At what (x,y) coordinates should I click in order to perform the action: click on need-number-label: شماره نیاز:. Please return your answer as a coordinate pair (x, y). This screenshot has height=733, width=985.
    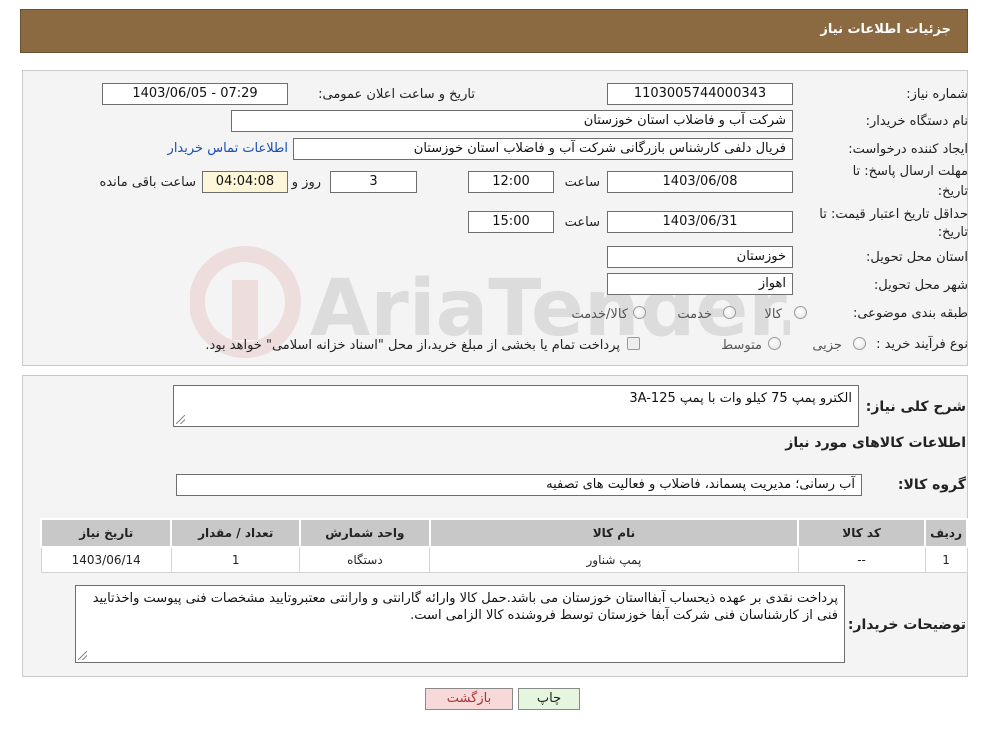
    Looking at the image, I should click on (937, 94).